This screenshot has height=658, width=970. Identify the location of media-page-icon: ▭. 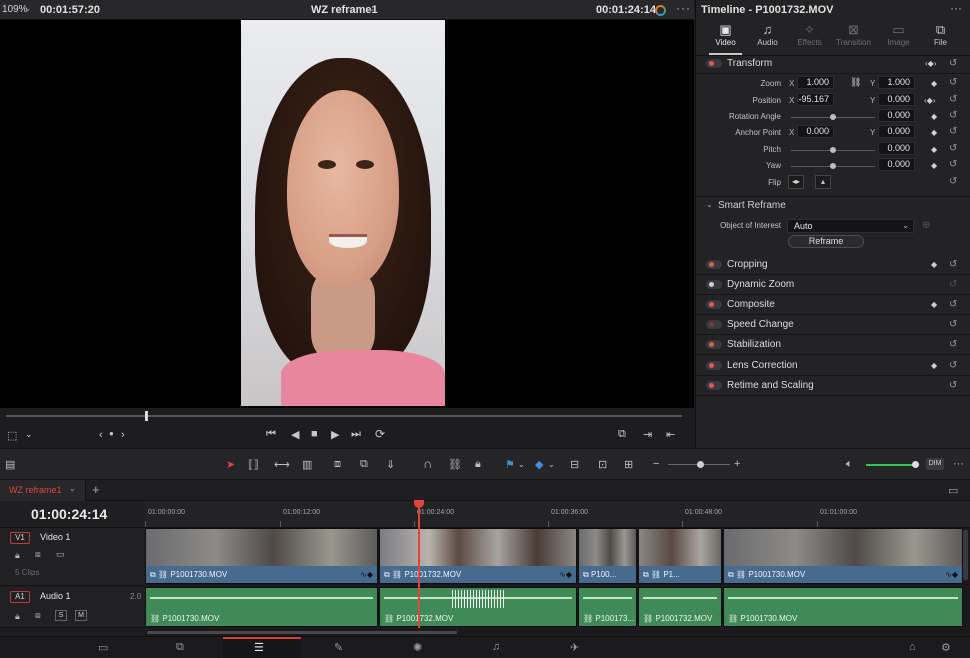
(103, 647).